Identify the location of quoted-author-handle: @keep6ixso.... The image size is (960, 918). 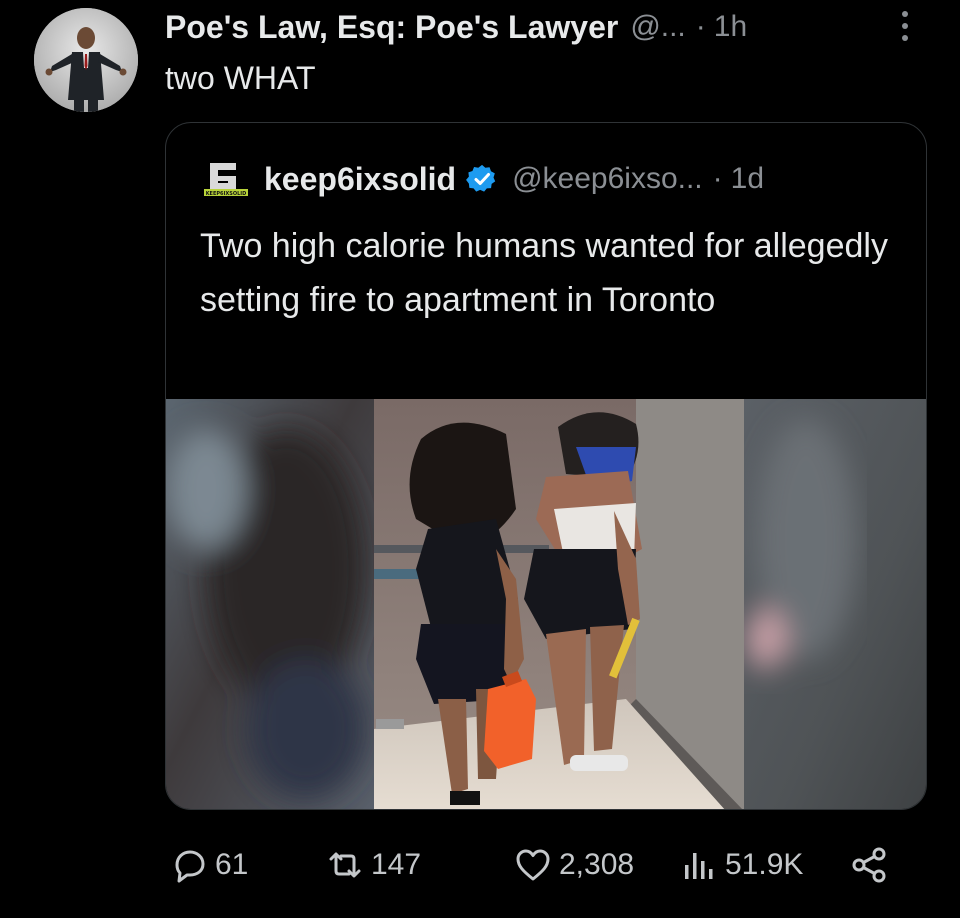
(607, 179).